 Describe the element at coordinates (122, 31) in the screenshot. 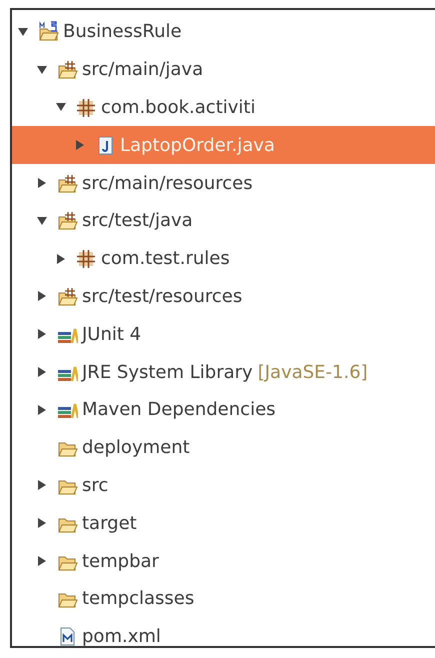

I see `item-label: BusinessRule` at that location.